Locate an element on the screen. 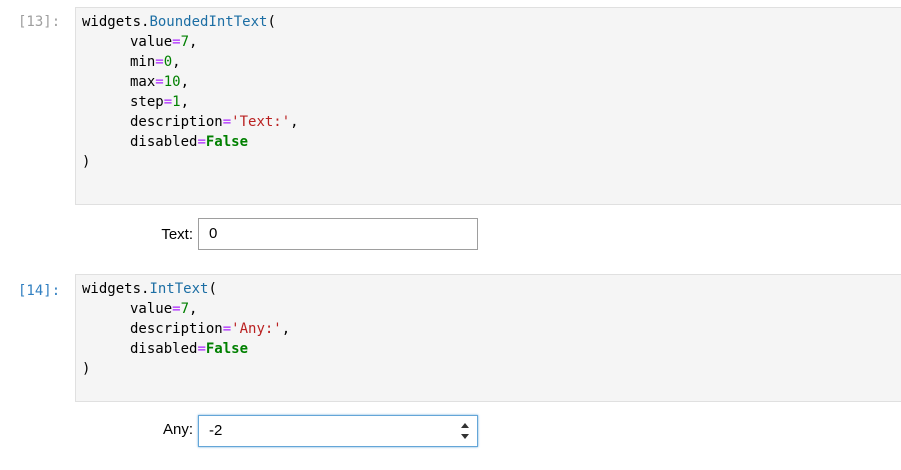  bounded-int-text-widget: Text: 0 is located at coordinates (450, 236).